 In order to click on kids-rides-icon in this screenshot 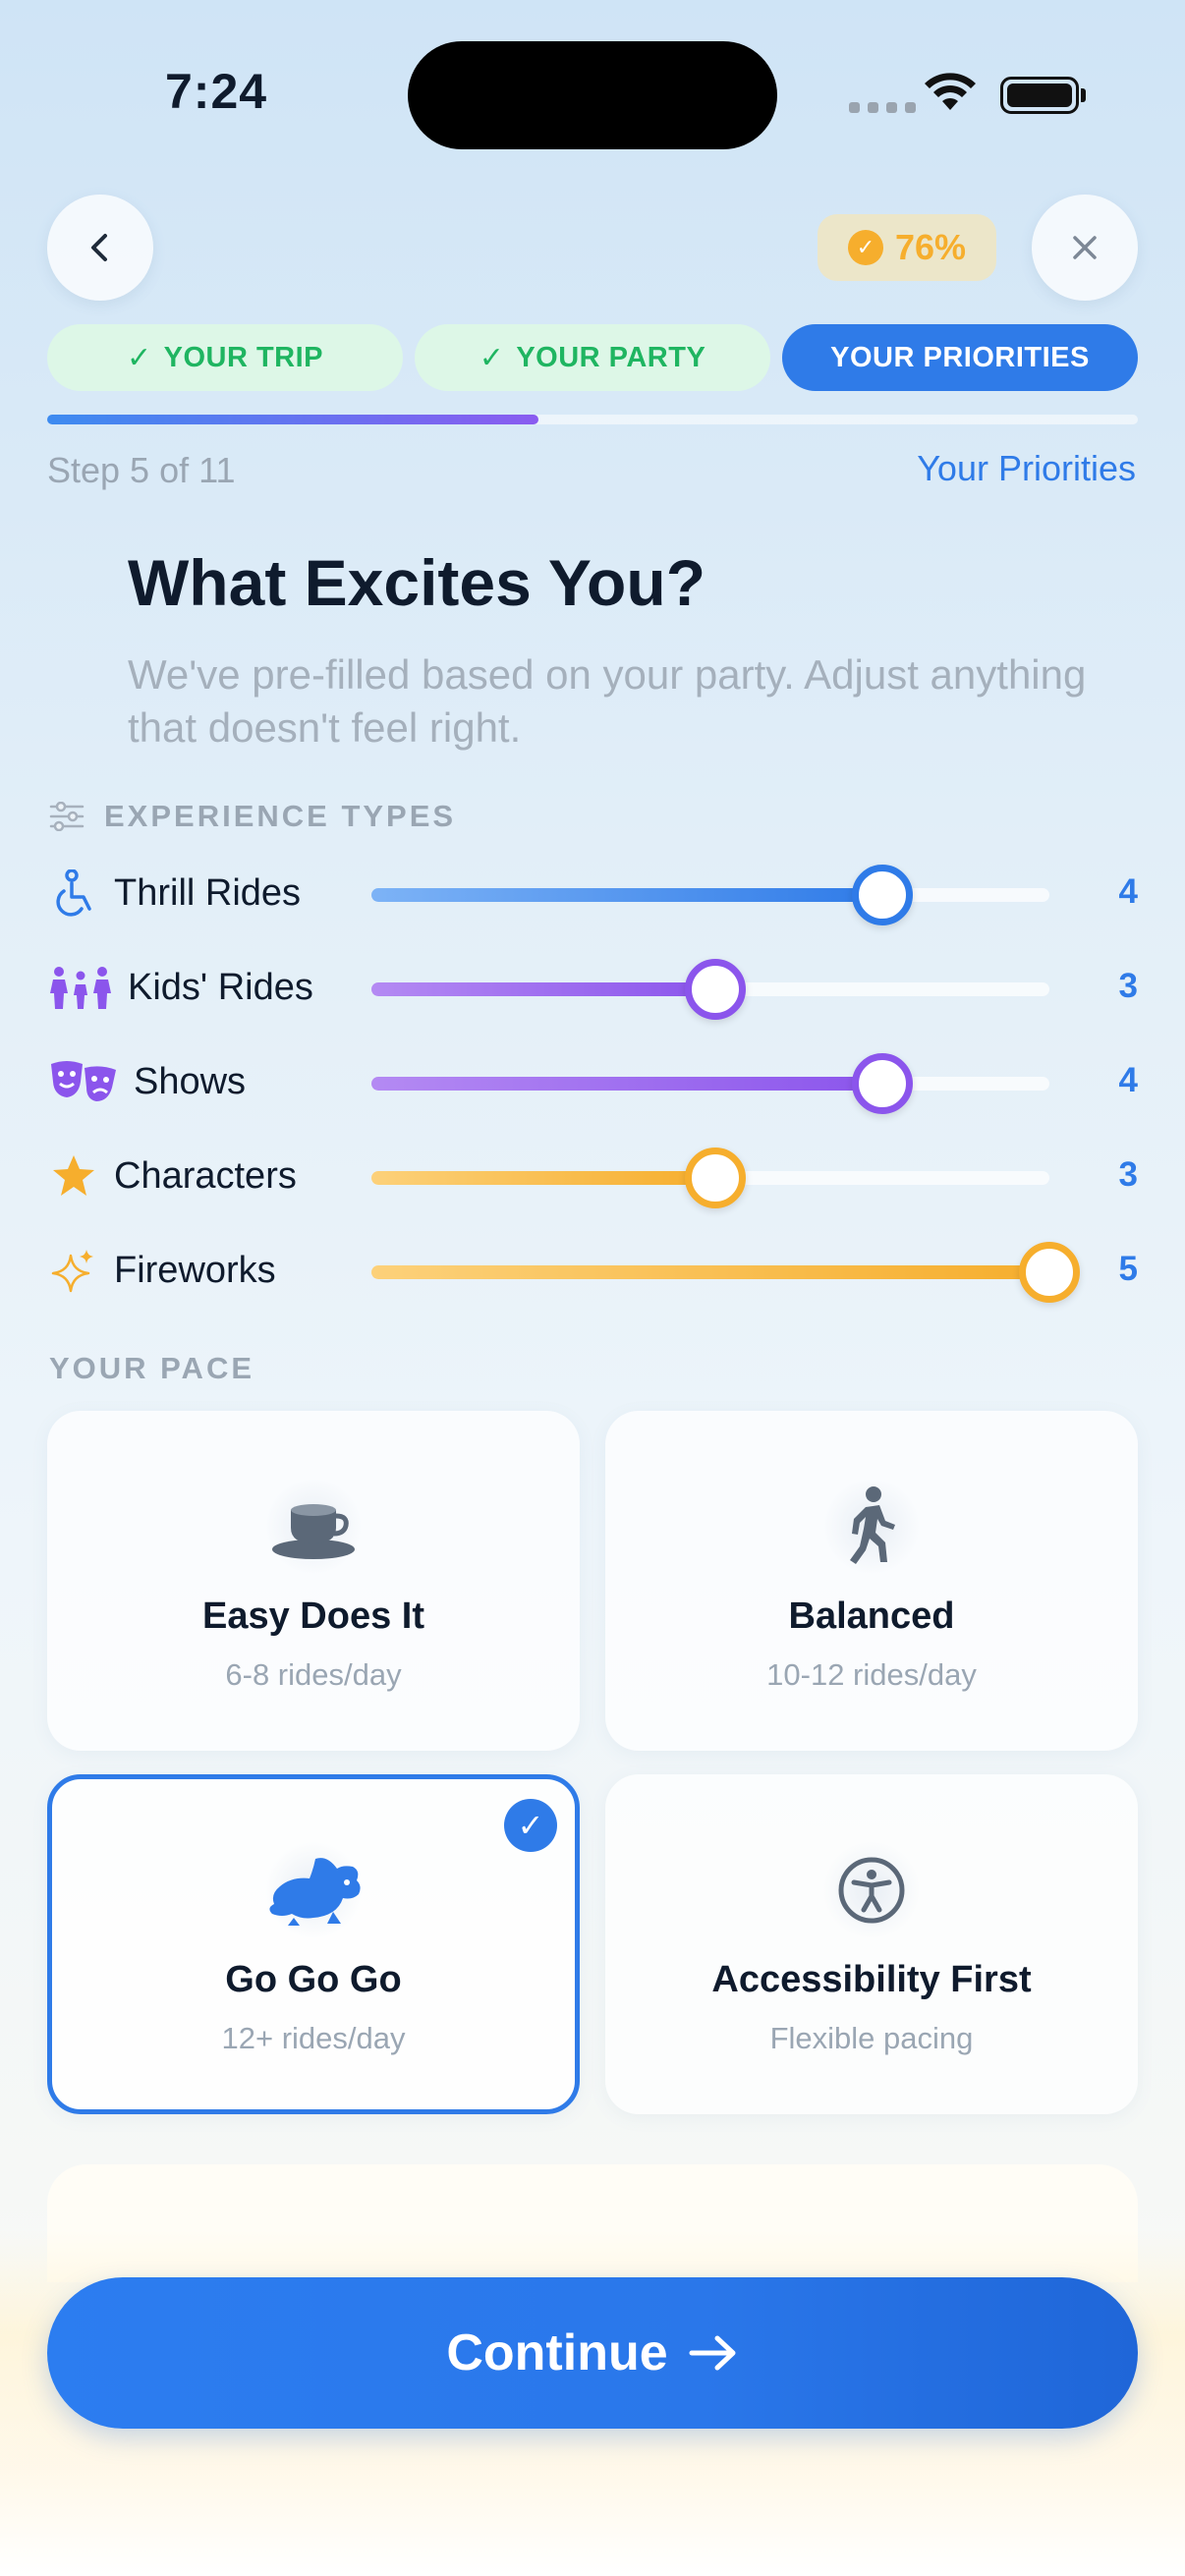, I will do `click(81, 987)`.